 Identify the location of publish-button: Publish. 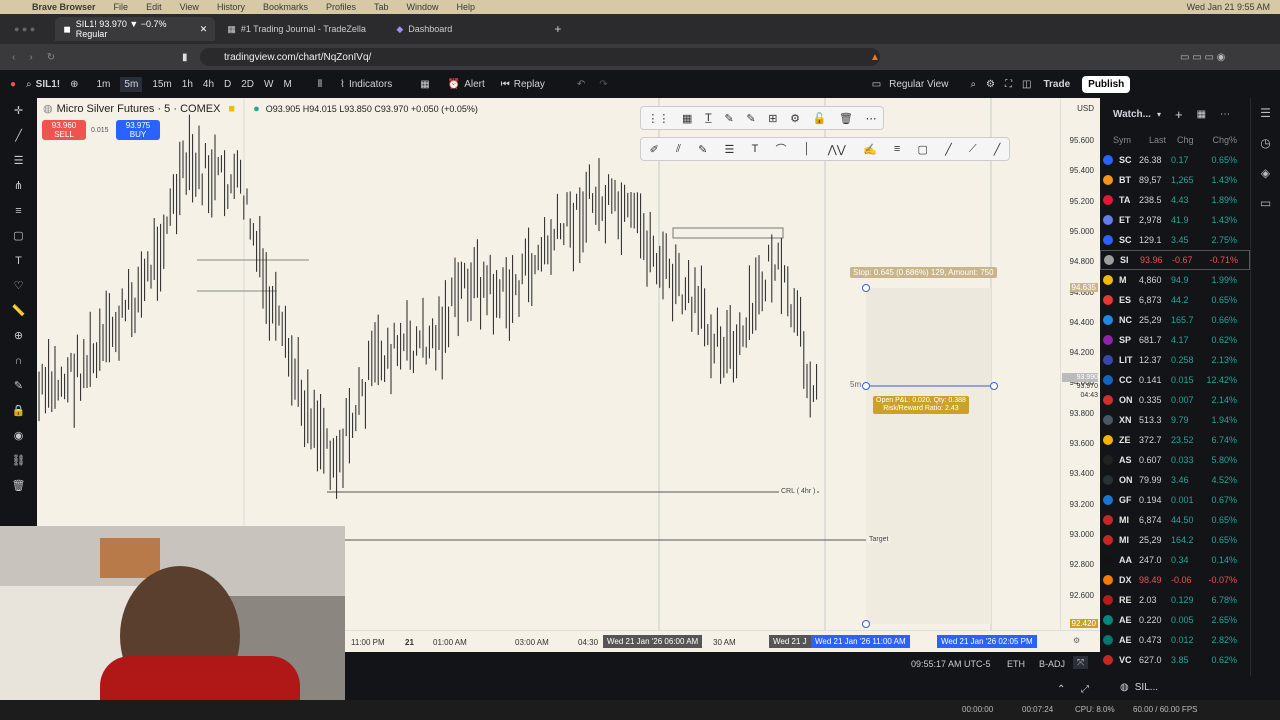
(1106, 84).